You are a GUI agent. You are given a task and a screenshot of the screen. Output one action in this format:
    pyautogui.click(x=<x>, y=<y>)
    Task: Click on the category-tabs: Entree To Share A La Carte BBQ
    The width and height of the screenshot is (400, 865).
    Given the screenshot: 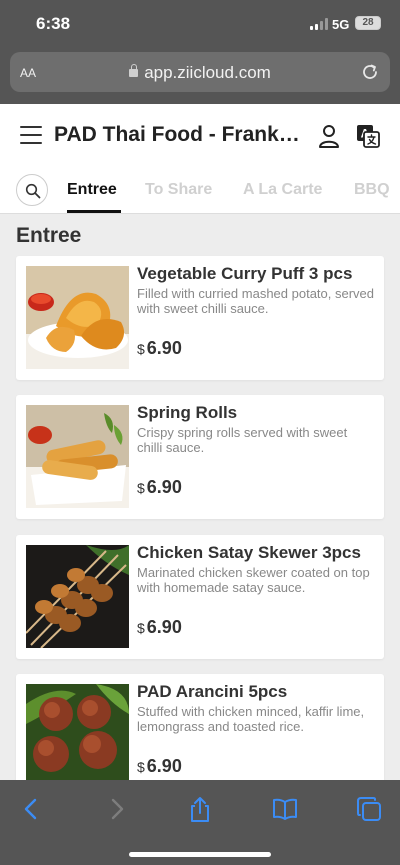 What is the action you would take?
    pyautogui.click(x=200, y=190)
    